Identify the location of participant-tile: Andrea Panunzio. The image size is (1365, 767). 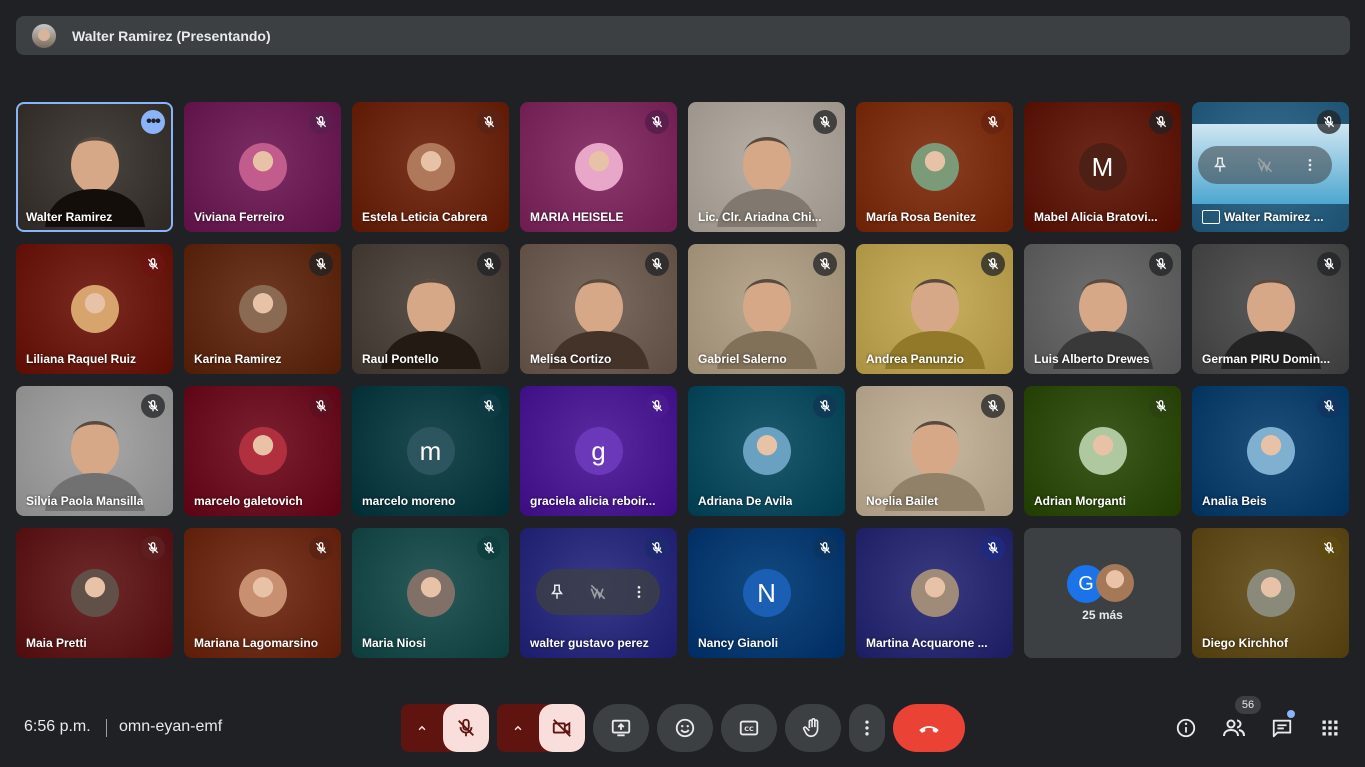
(934, 309).